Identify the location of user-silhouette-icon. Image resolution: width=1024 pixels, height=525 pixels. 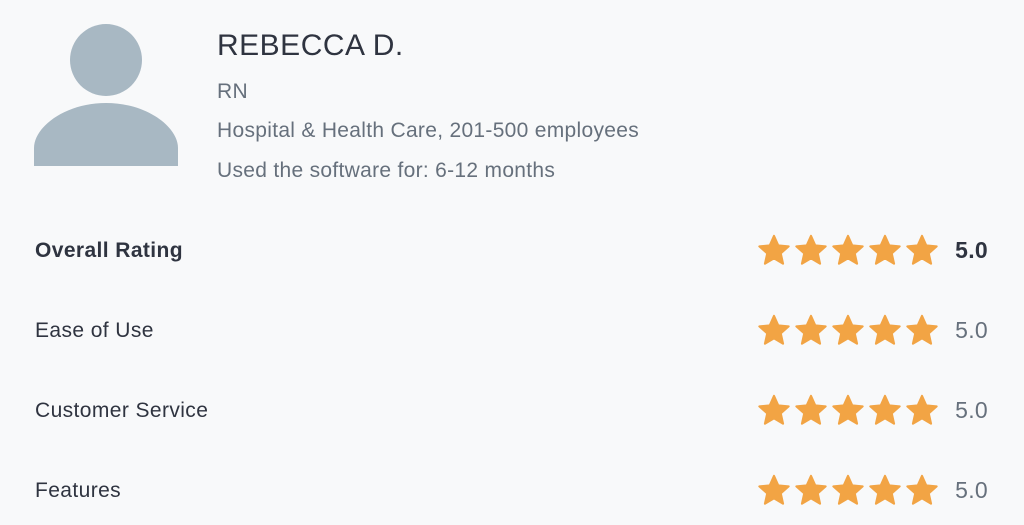
(106, 95).